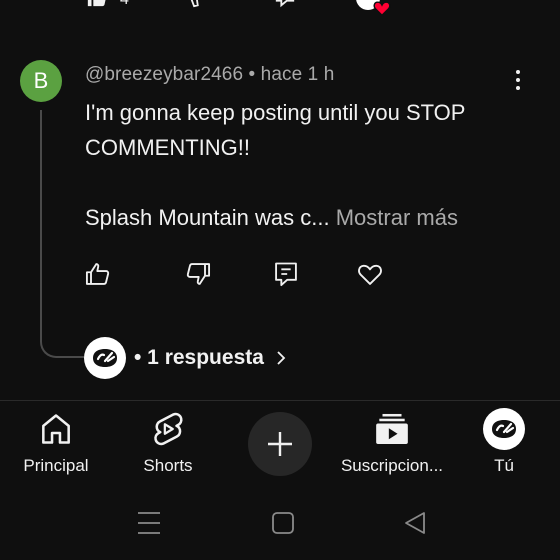 The image size is (560, 560). I want to click on comment-meta: @breezeybar2466 • hace 1 h, so click(209, 75).